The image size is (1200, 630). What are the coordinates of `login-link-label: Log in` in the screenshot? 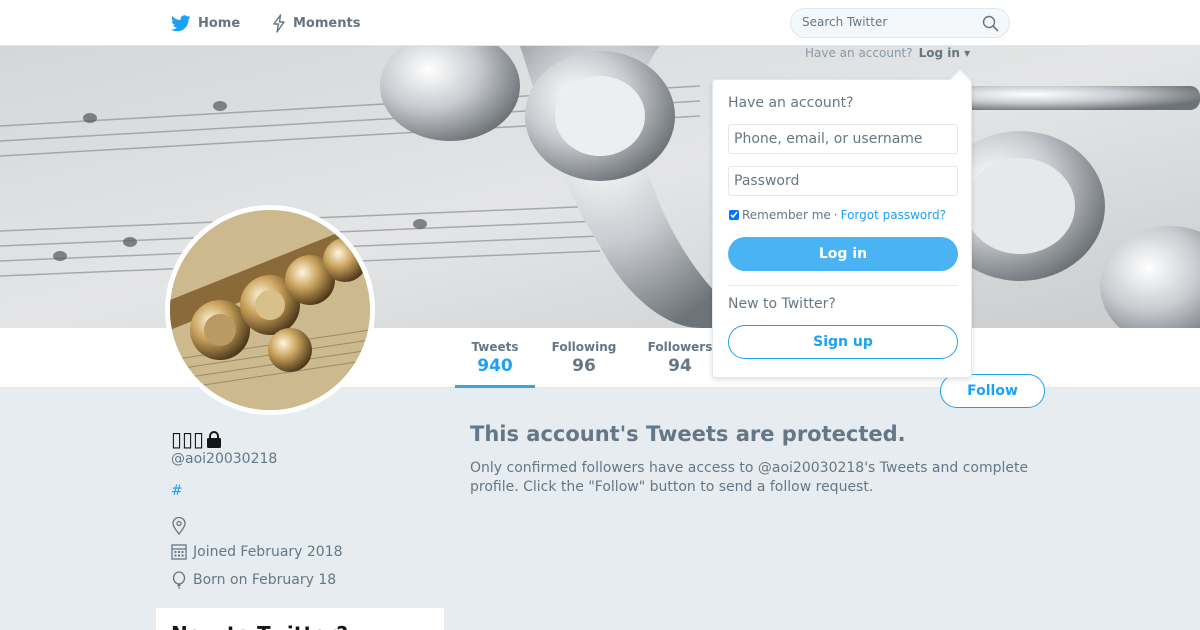 It's located at (939, 53).